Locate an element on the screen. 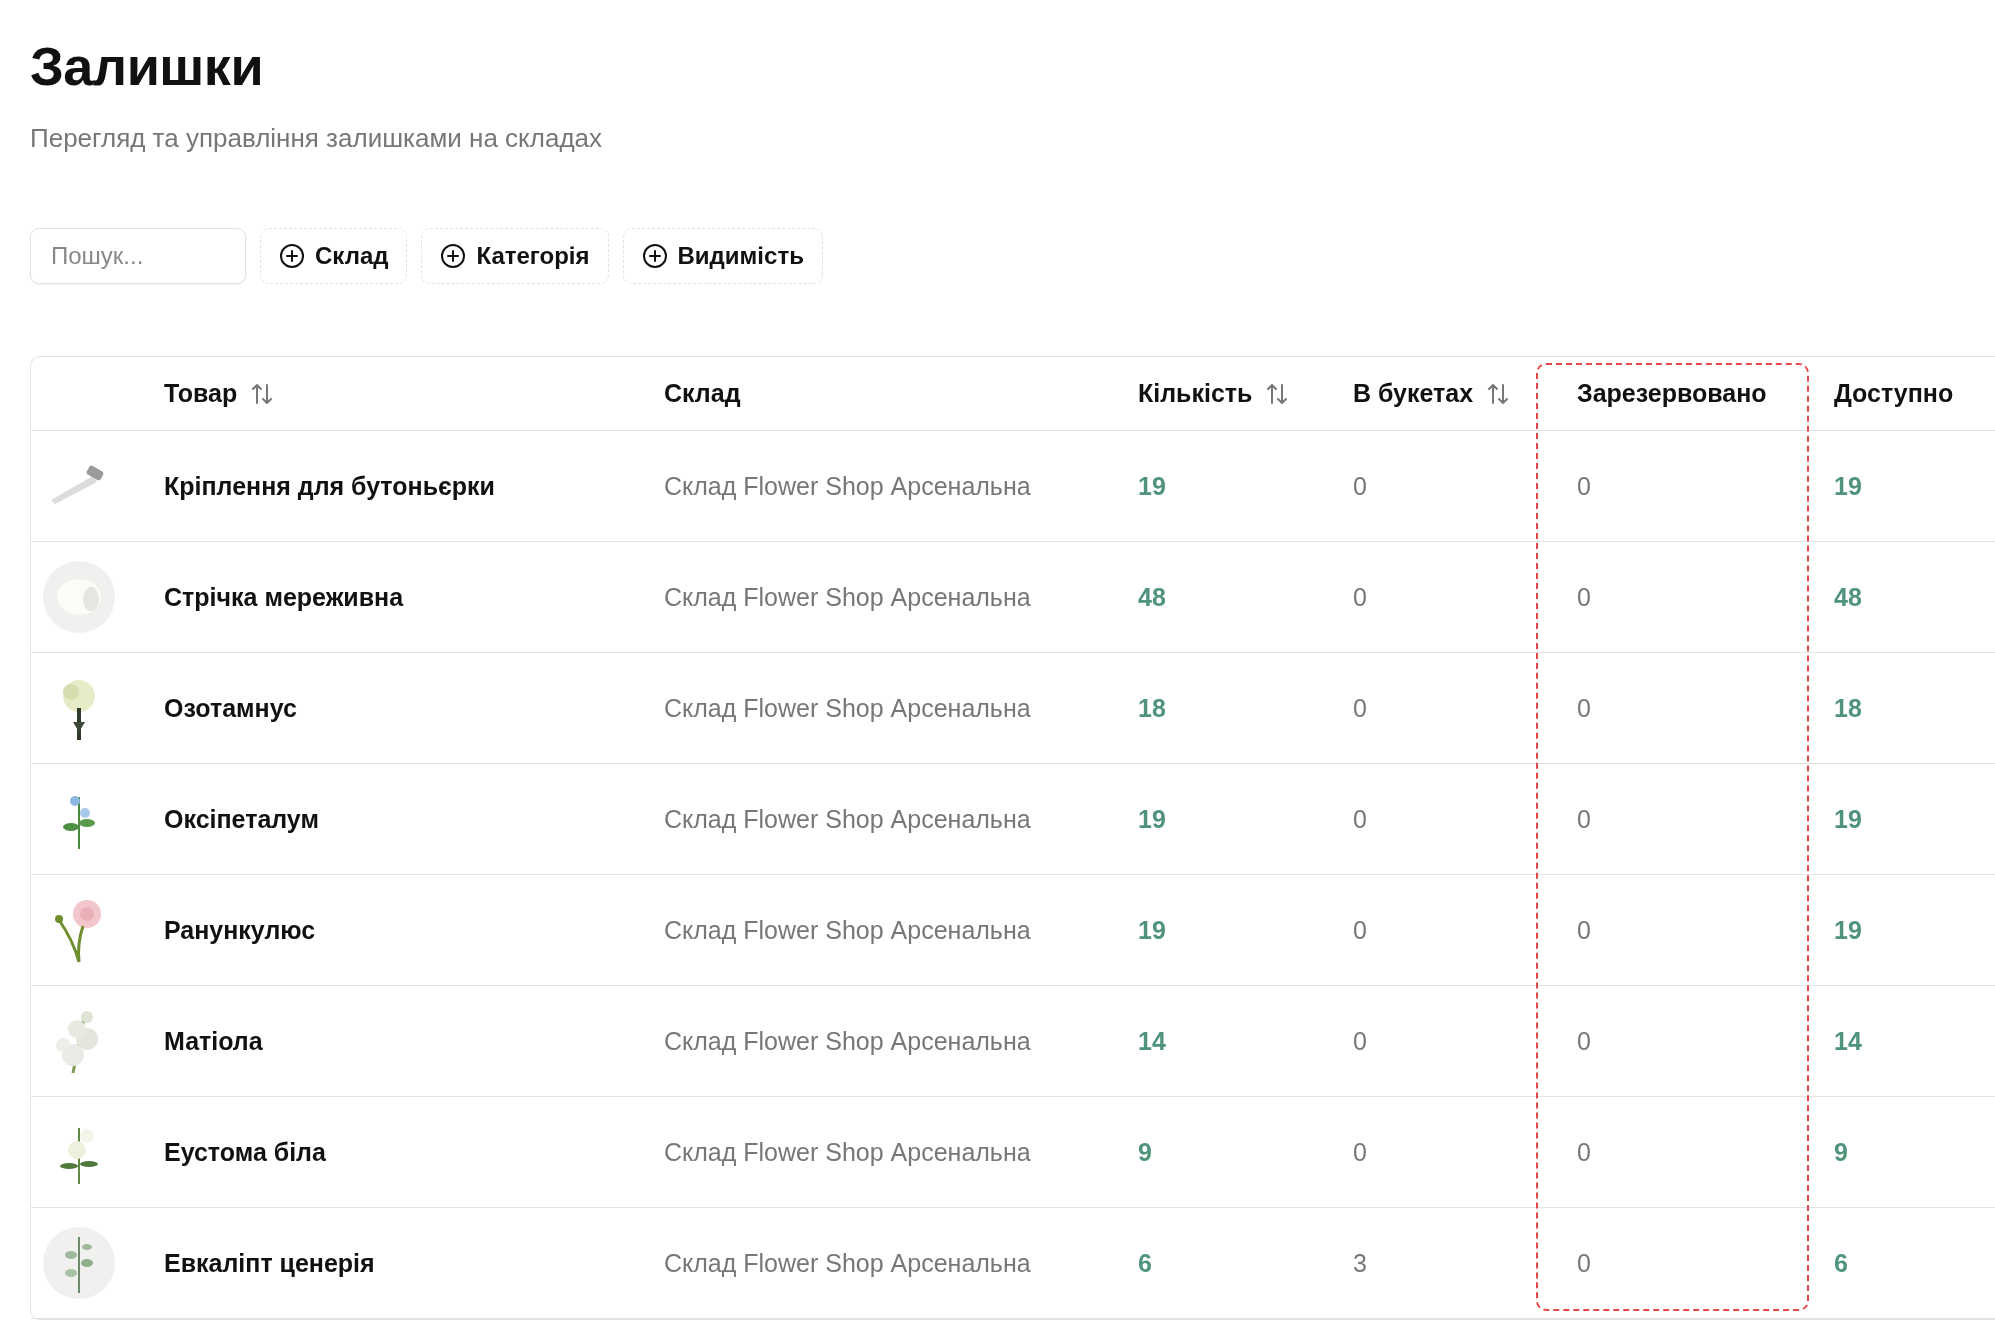  available-value: 18 is located at coordinates (1848, 707).